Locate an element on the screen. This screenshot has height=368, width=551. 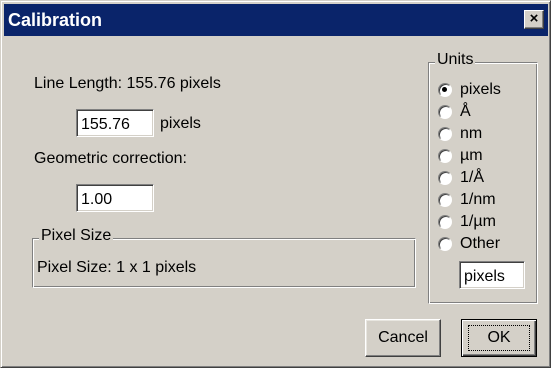
window-title: Calibration is located at coordinates (55, 20).